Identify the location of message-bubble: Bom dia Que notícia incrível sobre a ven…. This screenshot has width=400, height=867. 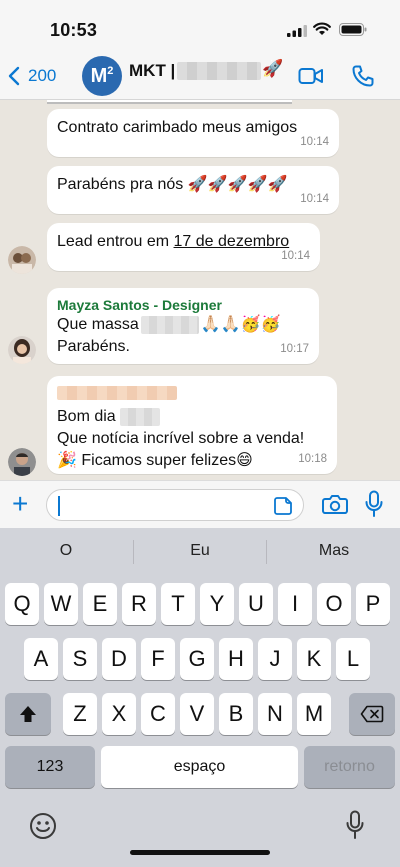
(192, 425).